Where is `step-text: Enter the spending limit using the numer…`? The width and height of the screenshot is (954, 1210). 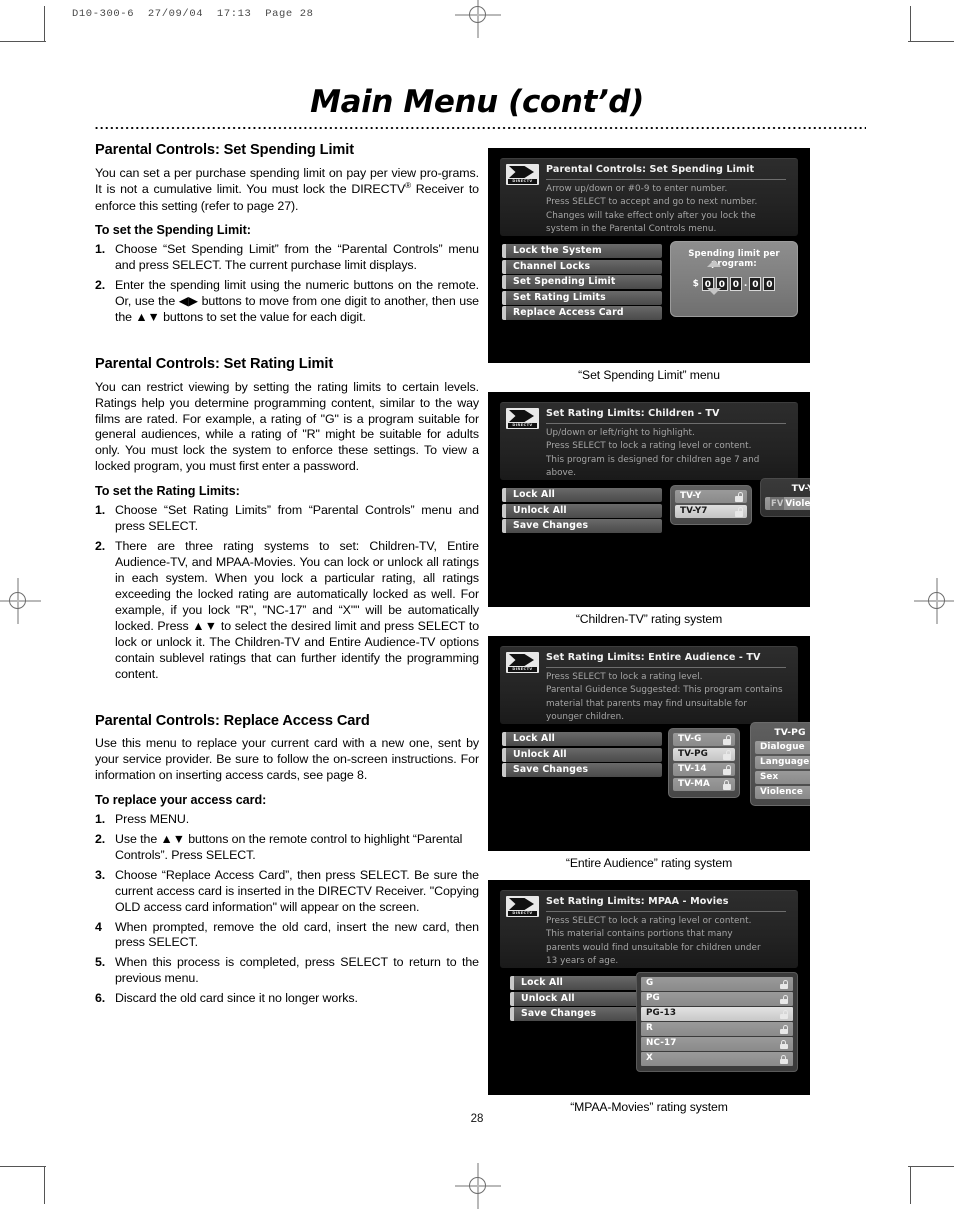
step-text: Enter the spending limit using the numer… is located at coordinates (297, 301).